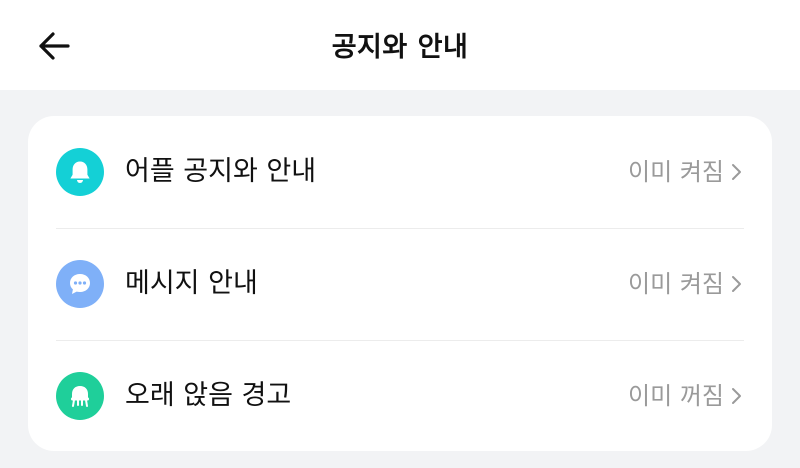  I want to click on page-title: 공지와 안내, so click(400, 47).